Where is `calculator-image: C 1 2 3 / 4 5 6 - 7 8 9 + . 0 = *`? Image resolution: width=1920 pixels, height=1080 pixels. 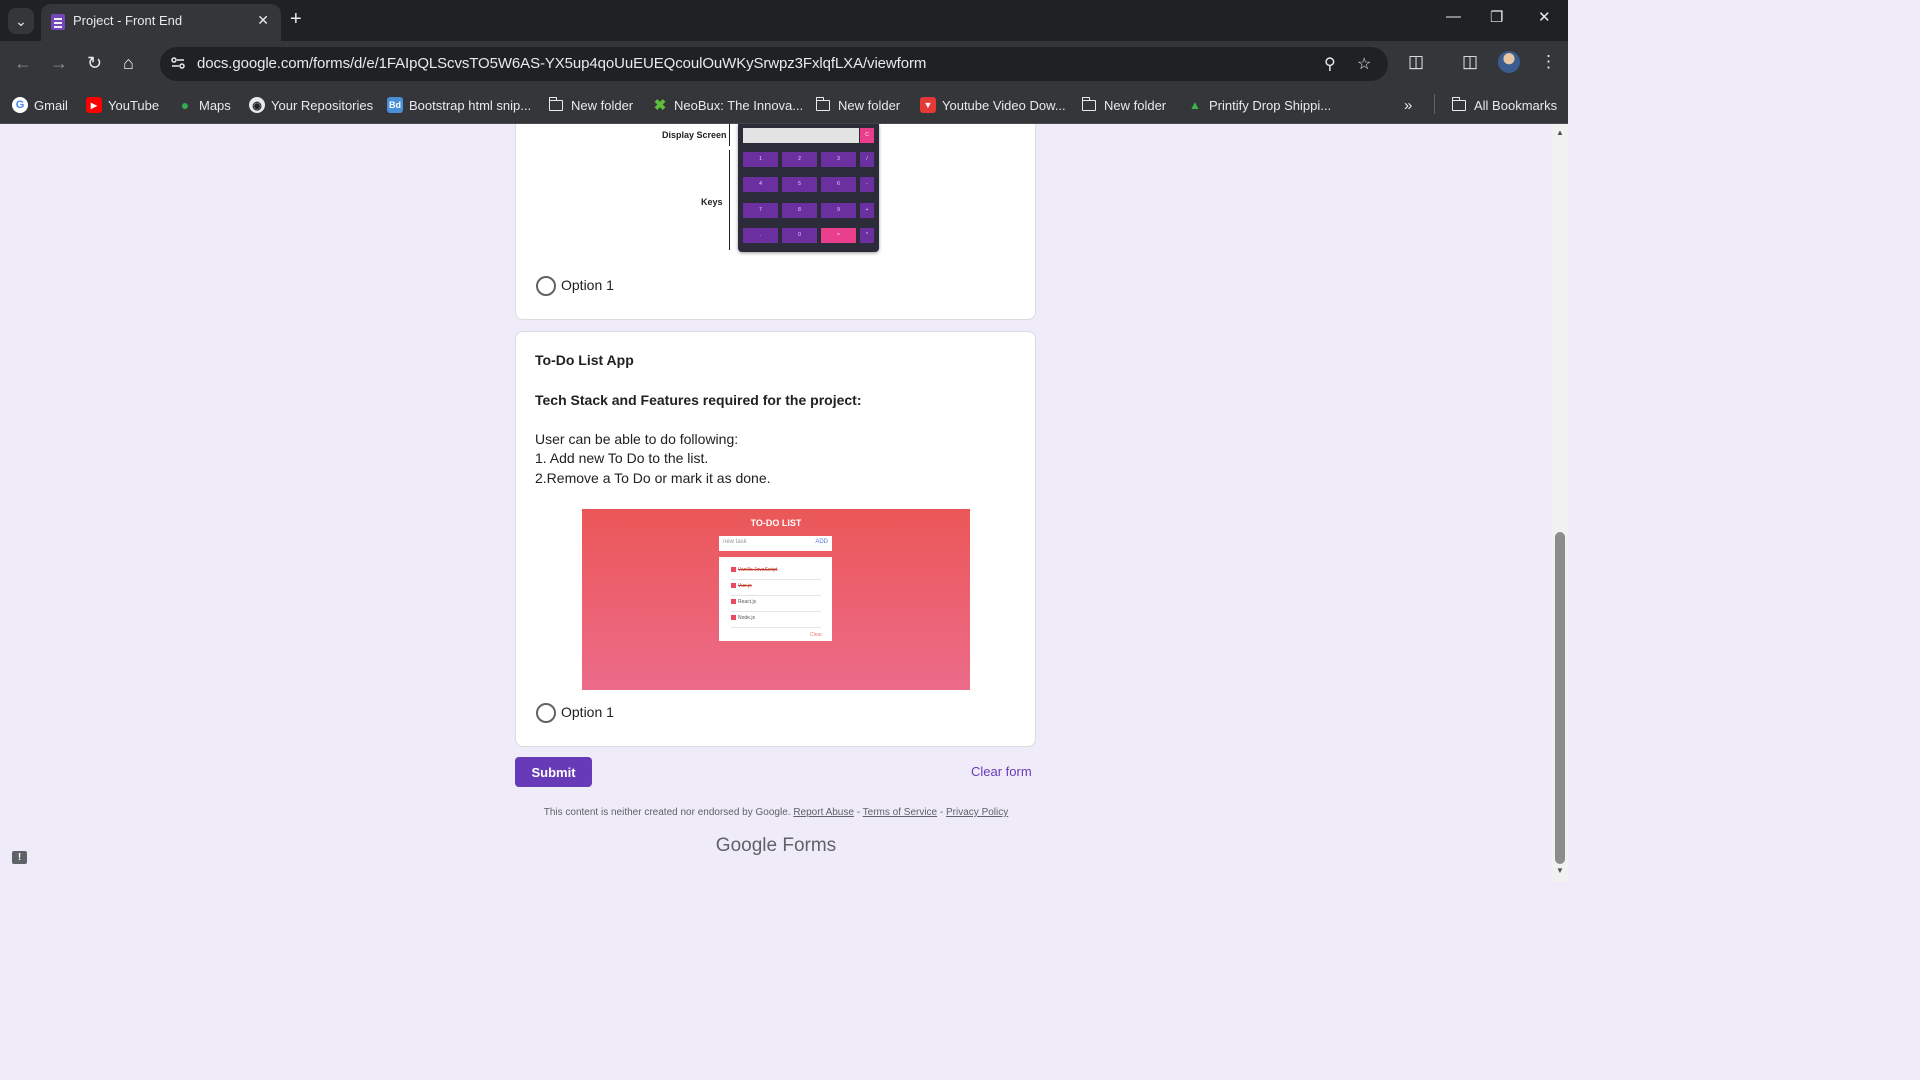
calculator-image: C 1 2 3 / 4 5 6 - 7 8 9 + . 0 = * is located at coordinates (808, 188).